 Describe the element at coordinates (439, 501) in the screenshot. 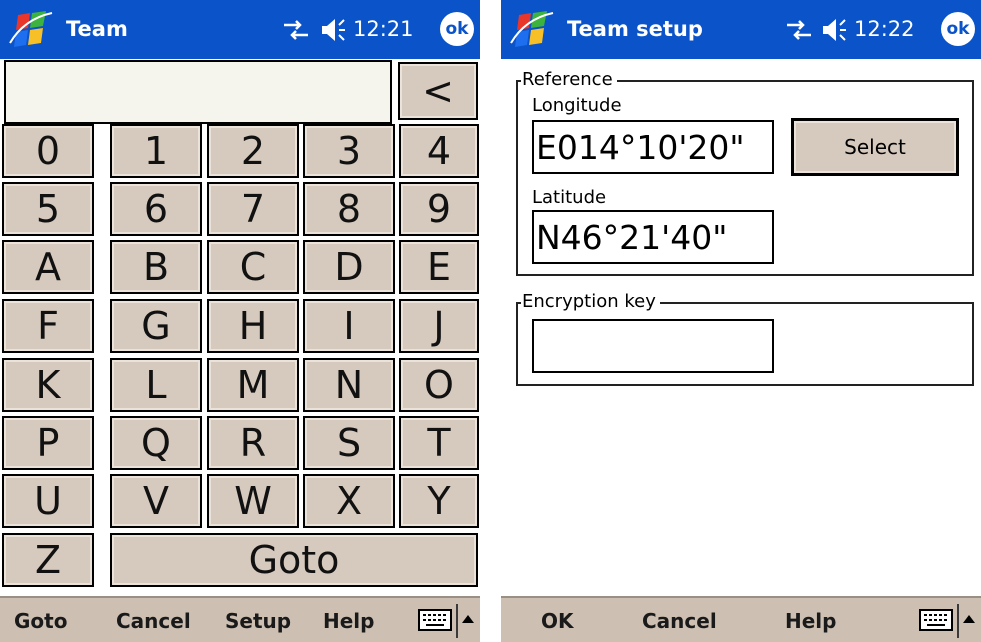

I see `key-y: Y` at that location.